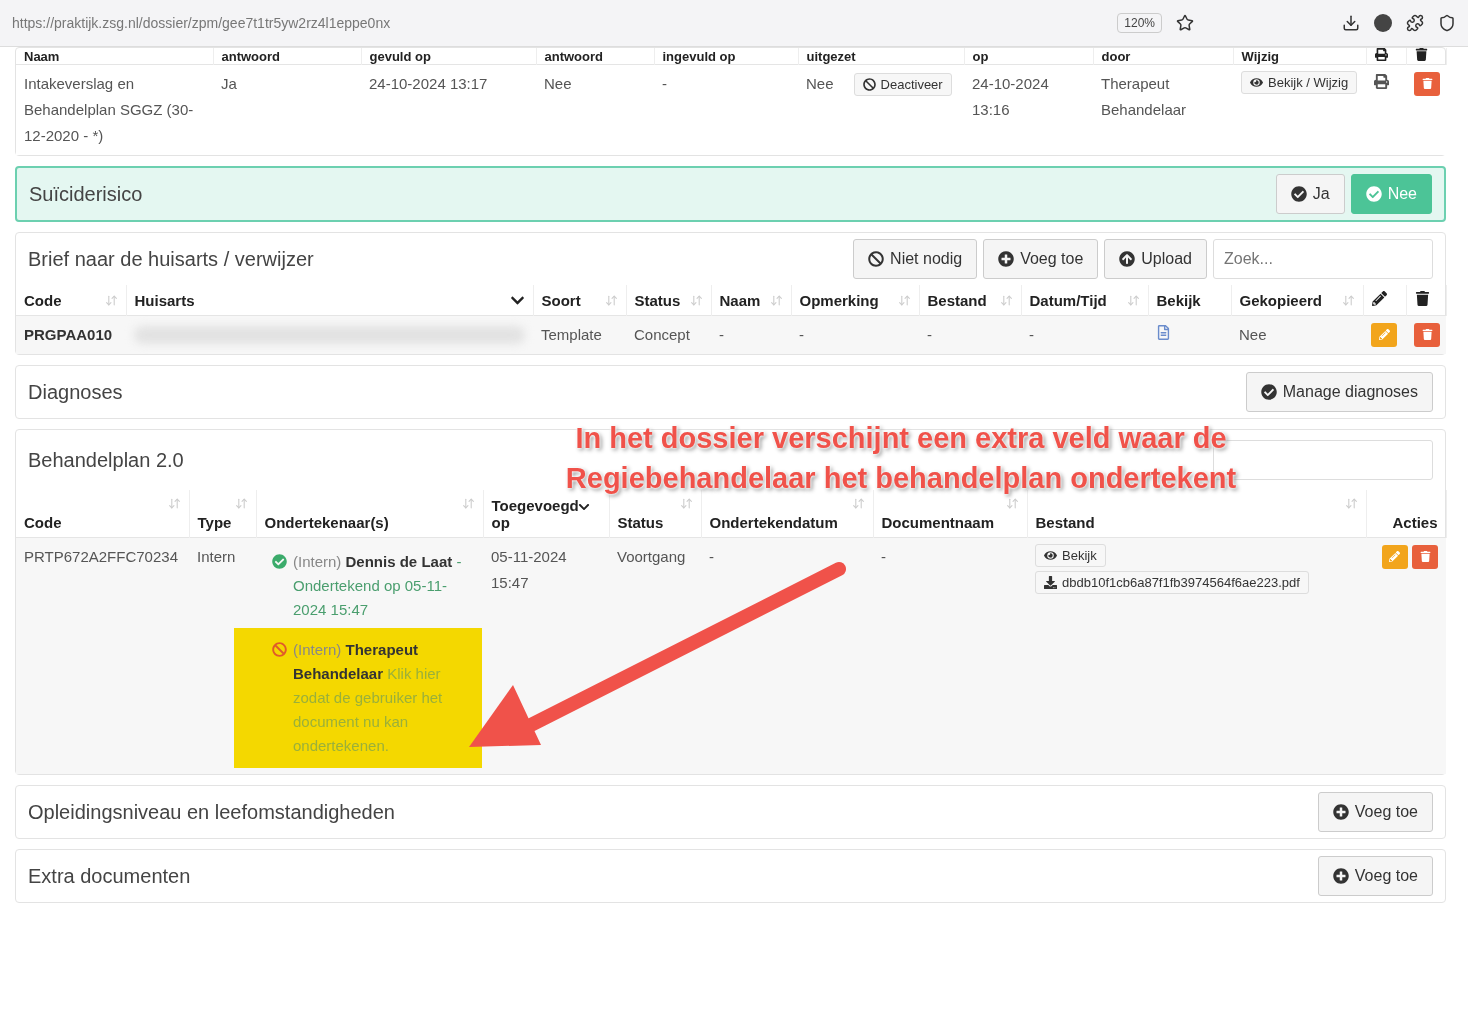 The image size is (1468, 1022). I want to click on zoom-level: 120%, so click(1139, 23).